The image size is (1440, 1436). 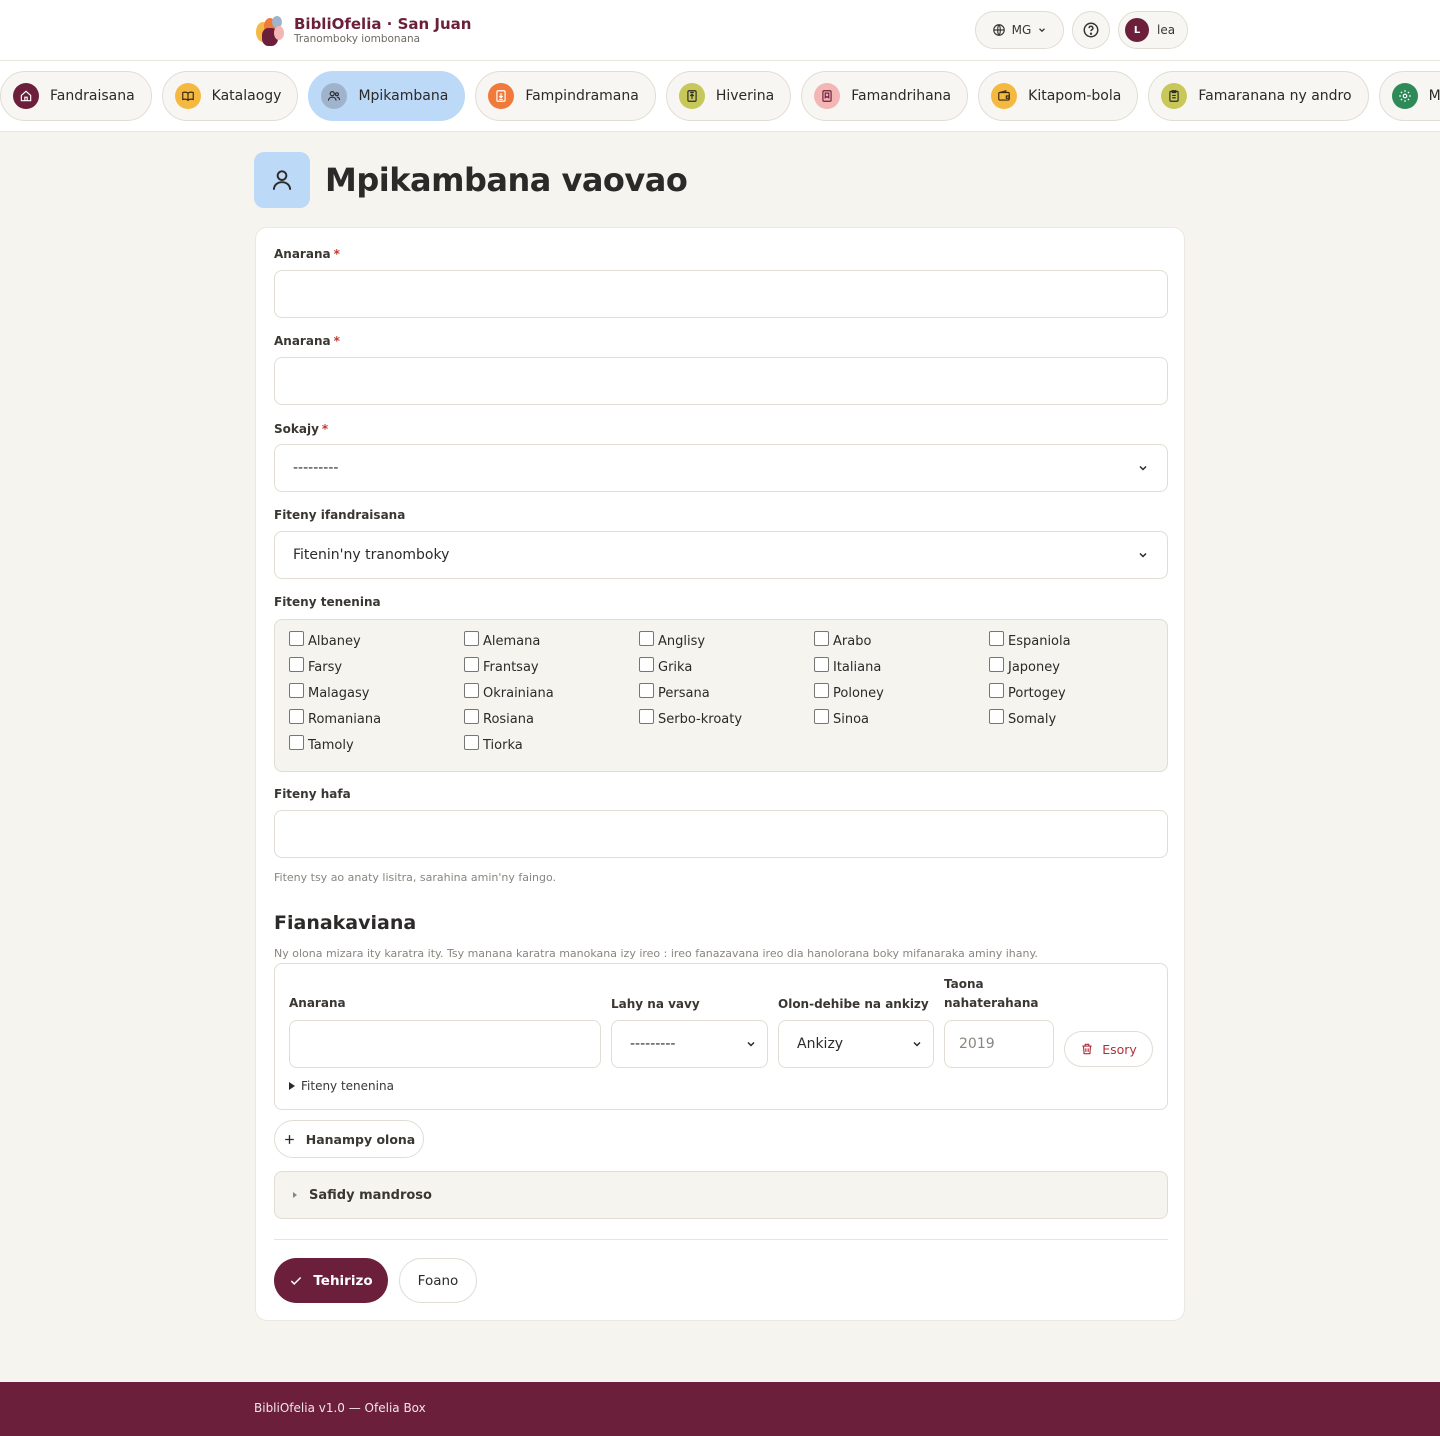 I want to click on checkbox-poloney: Poloney, so click(x=901, y=692).